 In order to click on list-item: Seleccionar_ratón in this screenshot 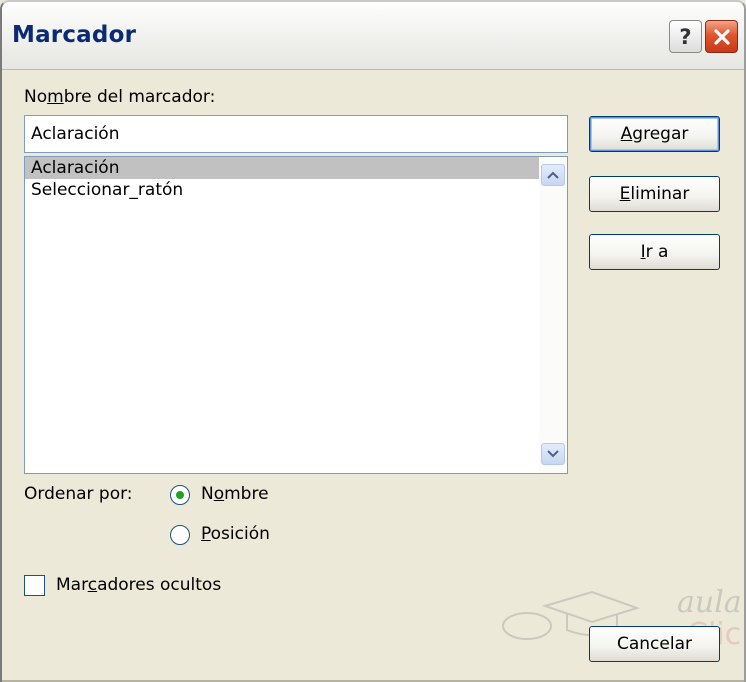, I will do `click(282, 190)`.